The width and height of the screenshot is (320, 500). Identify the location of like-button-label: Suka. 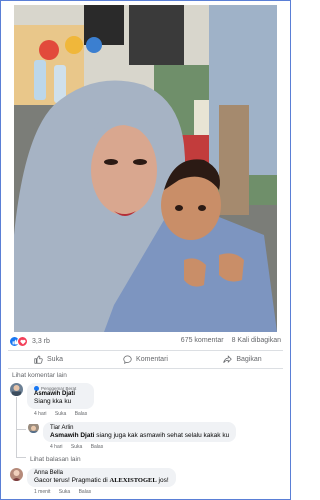
(55, 359).